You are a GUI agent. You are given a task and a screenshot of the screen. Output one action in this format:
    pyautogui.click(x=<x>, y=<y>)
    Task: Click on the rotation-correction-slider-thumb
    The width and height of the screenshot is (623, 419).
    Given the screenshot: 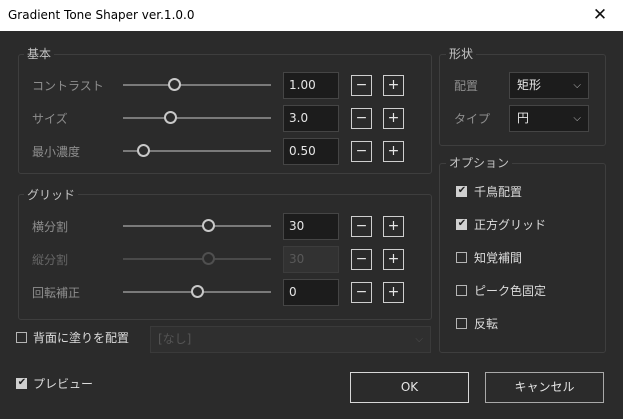 What is the action you would take?
    pyautogui.click(x=197, y=291)
    